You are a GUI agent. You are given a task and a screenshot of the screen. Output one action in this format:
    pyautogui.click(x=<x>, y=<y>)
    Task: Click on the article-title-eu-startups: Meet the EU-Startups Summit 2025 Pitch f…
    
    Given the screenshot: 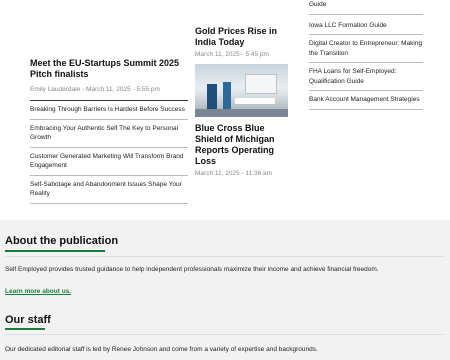 What is the action you would take?
    pyautogui.click(x=109, y=69)
    